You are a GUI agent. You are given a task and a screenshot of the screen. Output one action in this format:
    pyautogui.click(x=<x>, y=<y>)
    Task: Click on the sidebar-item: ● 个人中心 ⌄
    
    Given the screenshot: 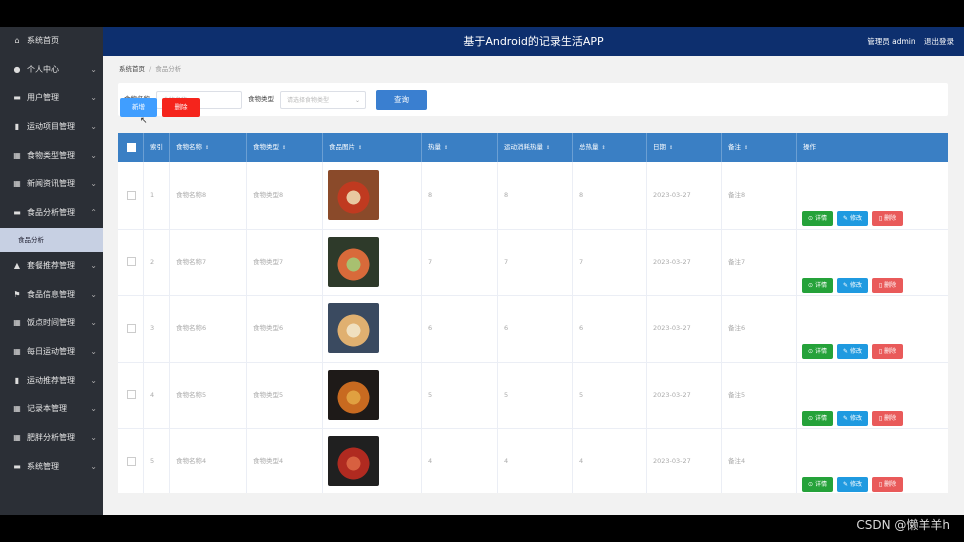 What is the action you would take?
    pyautogui.click(x=51, y=70)
    